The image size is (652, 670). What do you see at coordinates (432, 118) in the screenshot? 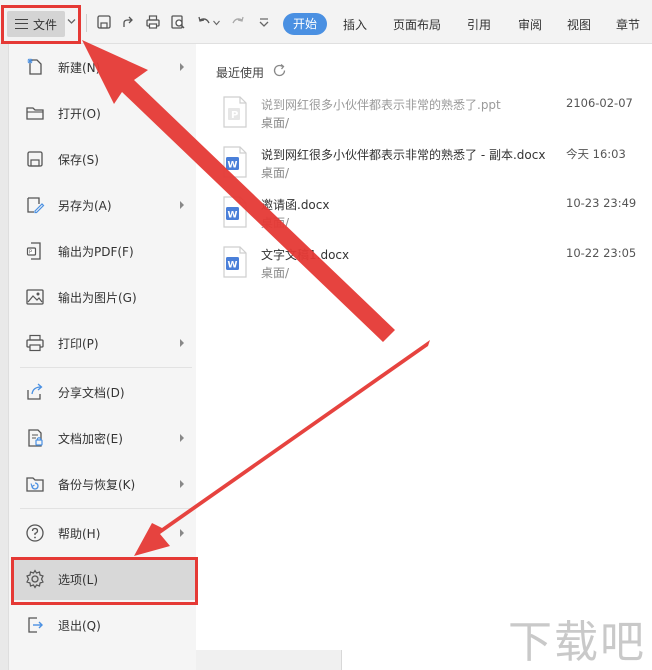
I see `recent-file-item: P 说到网红很多小伙伴都表示非常的熟悉了.ppt 桌面/ 2106-02-07` at bounding box center [432, 118].